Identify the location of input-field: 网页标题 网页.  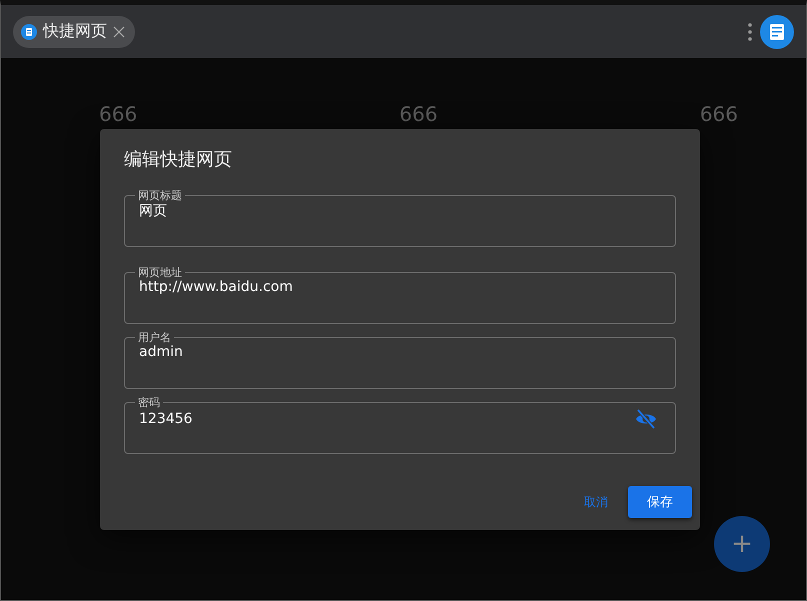
(400, 218).